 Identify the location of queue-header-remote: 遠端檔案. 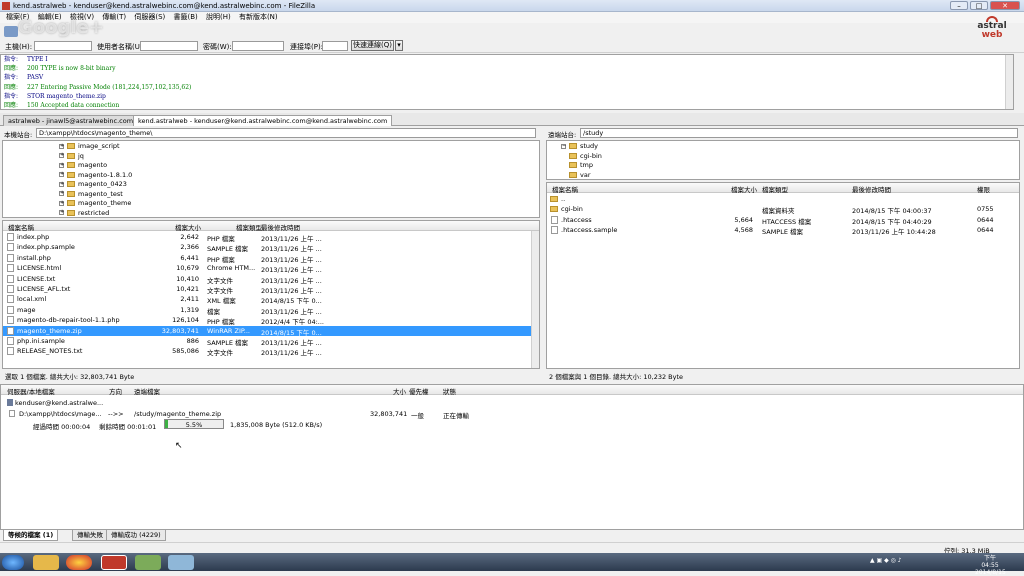
(147, 391).